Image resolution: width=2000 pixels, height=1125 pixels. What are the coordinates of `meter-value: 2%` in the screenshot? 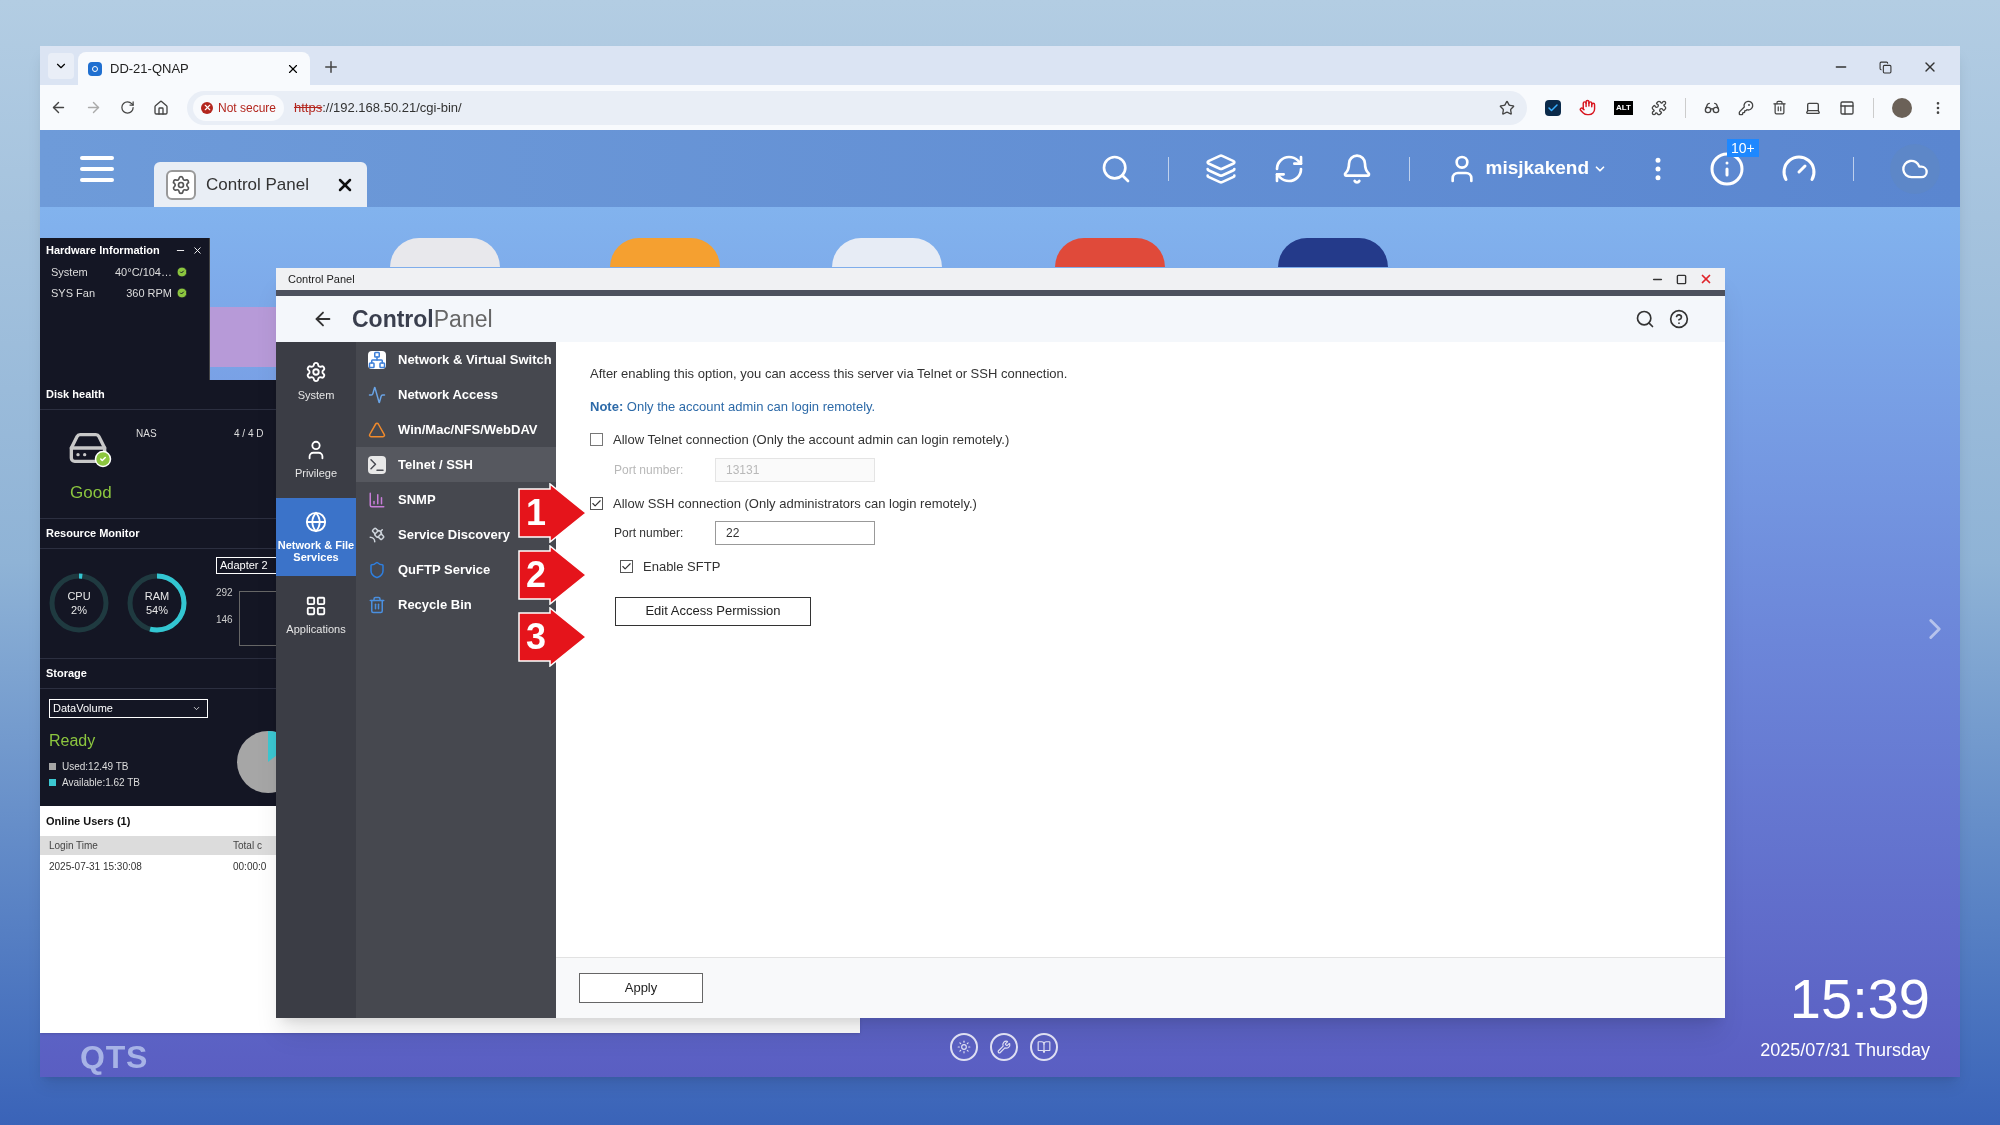 It's located at (79, 610).